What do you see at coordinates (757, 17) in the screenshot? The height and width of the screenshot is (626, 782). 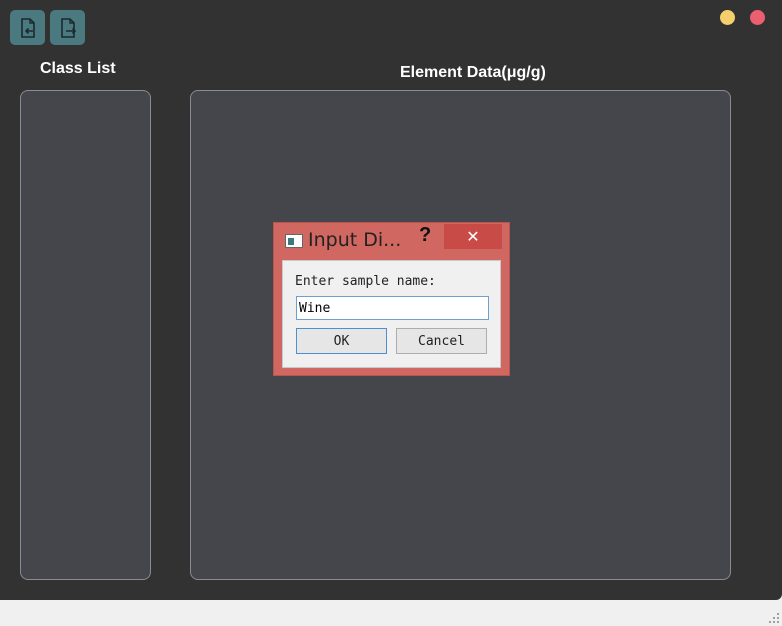 I see `close-button` at bounding box center [757, 17].